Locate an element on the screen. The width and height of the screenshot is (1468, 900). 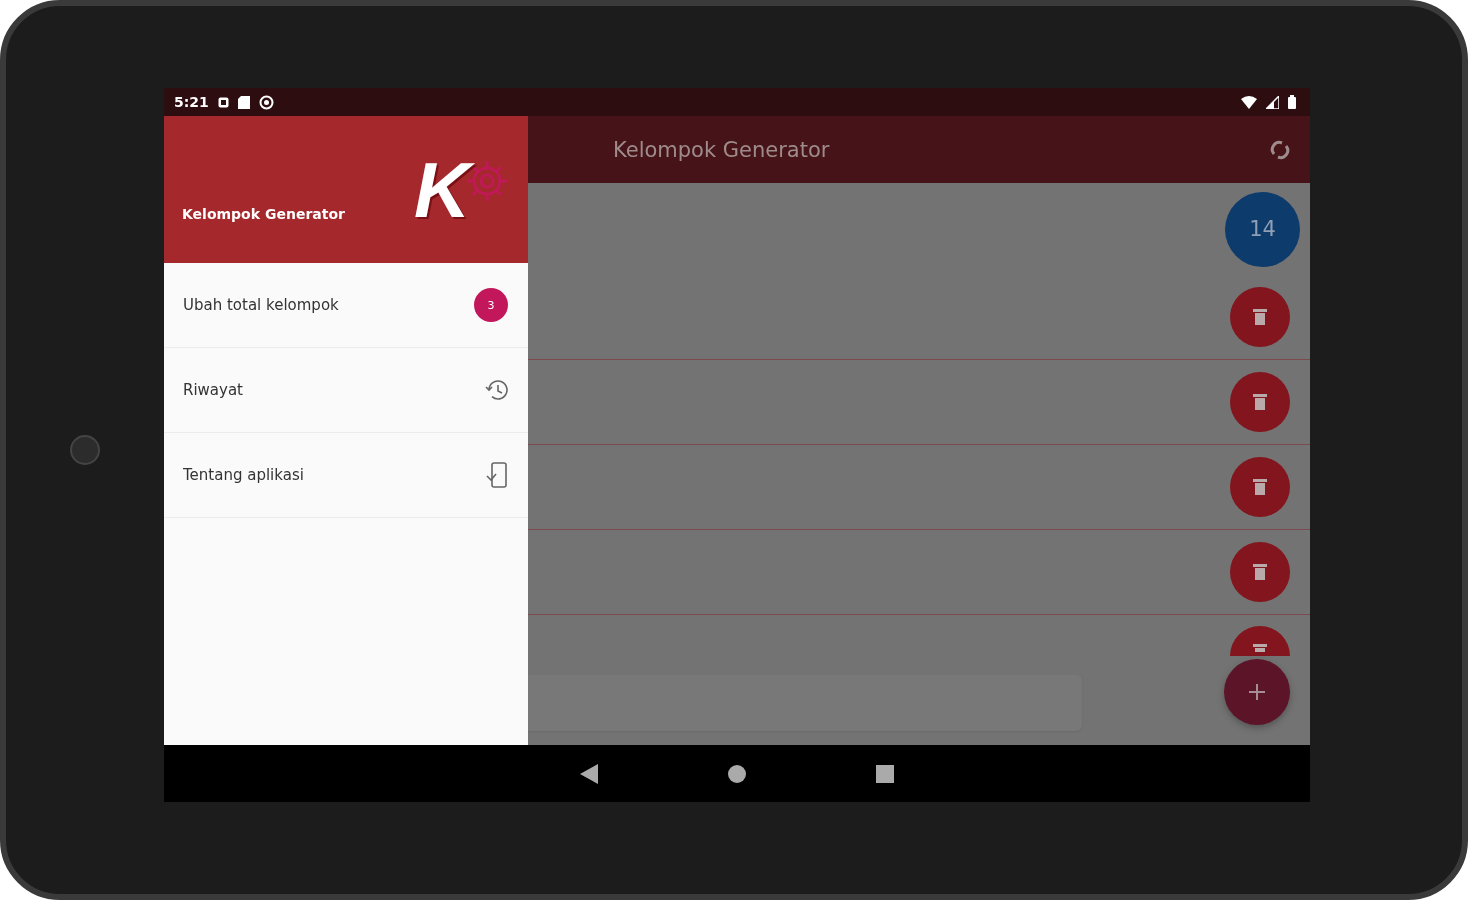
plus-icon is located at coordinates (1257, 692).